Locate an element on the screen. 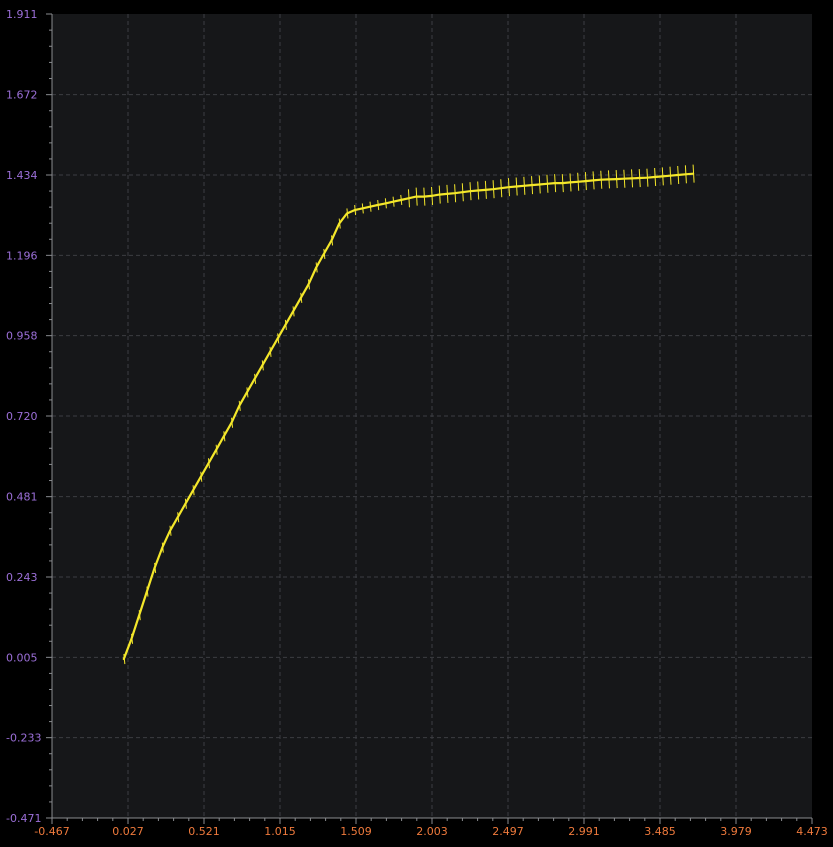  y-tick-label: 1.911 is located at coordinates (22, 14).